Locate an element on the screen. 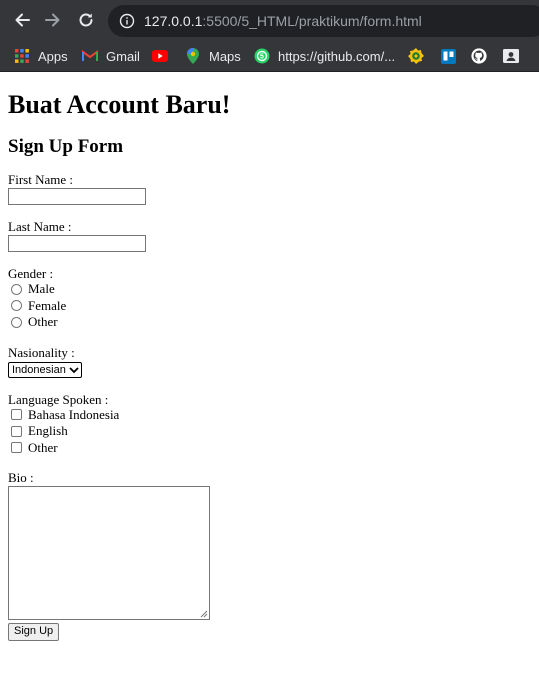 The width and height of the screenshot is (539, 680). reload-icon is located at coordinates (86, 20).